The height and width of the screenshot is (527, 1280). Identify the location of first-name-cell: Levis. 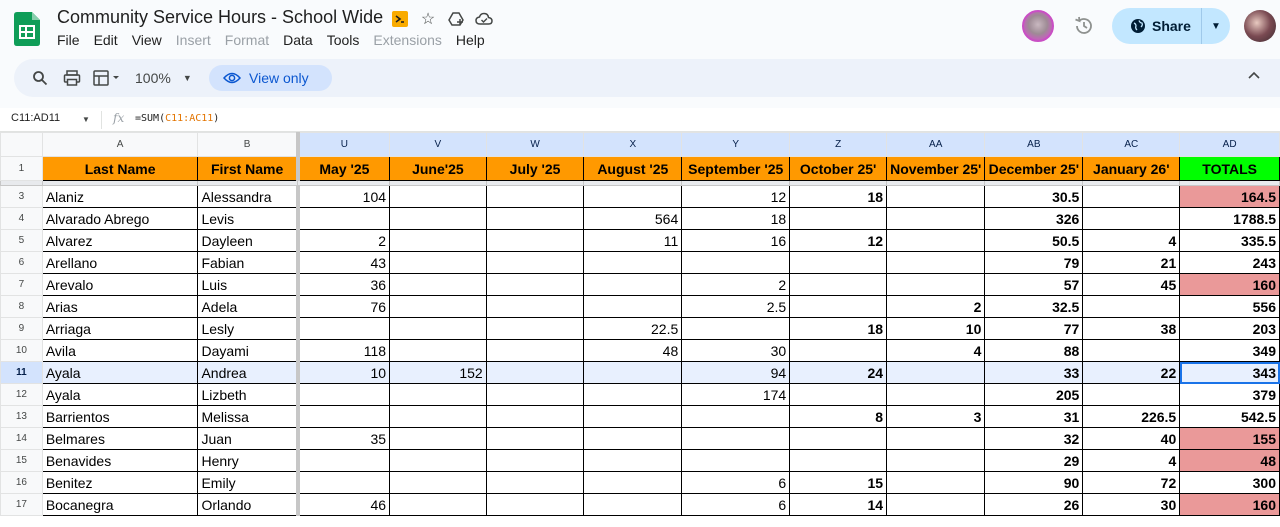
(248, 218).